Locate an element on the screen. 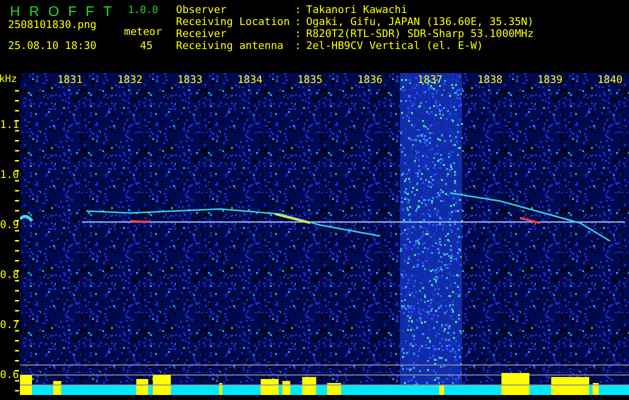  info-value: Ogaki, Gifu, JAPAN (136.60E, 35.35N) is located at coordinates (420, 22).